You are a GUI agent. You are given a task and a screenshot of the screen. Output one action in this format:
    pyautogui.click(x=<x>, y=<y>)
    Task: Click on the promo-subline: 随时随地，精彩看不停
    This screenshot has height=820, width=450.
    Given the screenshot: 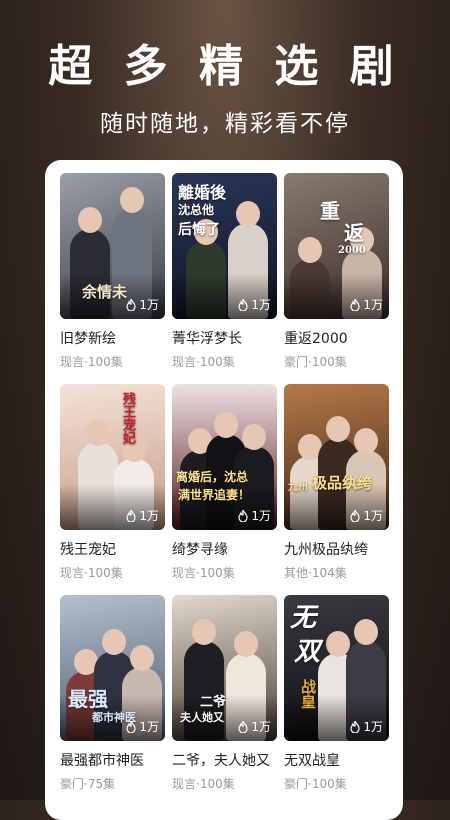 What is the action you would take?
    pyautogui.click(x=225, y=124)
    